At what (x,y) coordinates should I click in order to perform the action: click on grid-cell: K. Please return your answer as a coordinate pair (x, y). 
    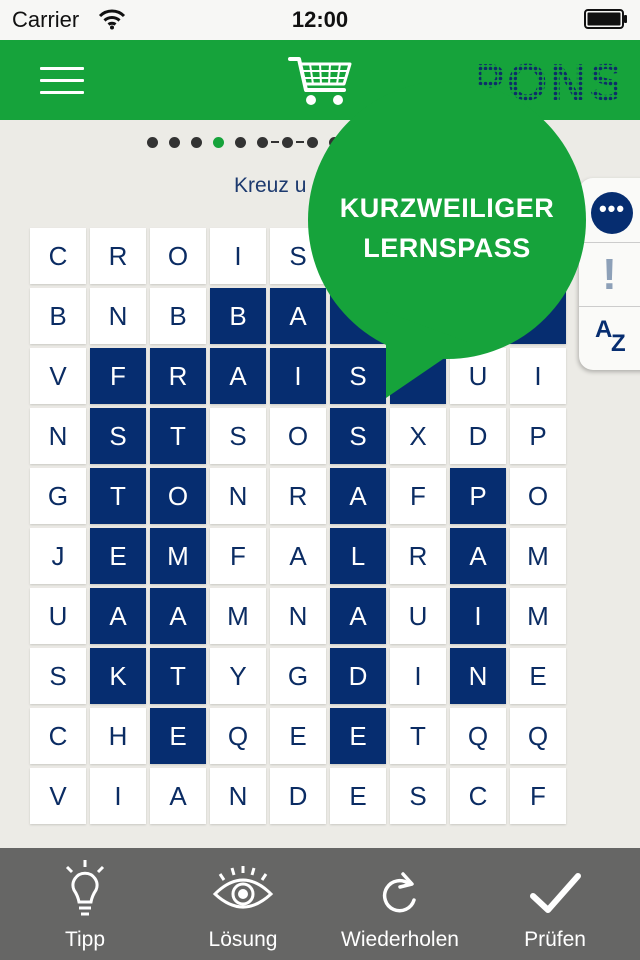
    Looking at the image, I should click on (118, 676).